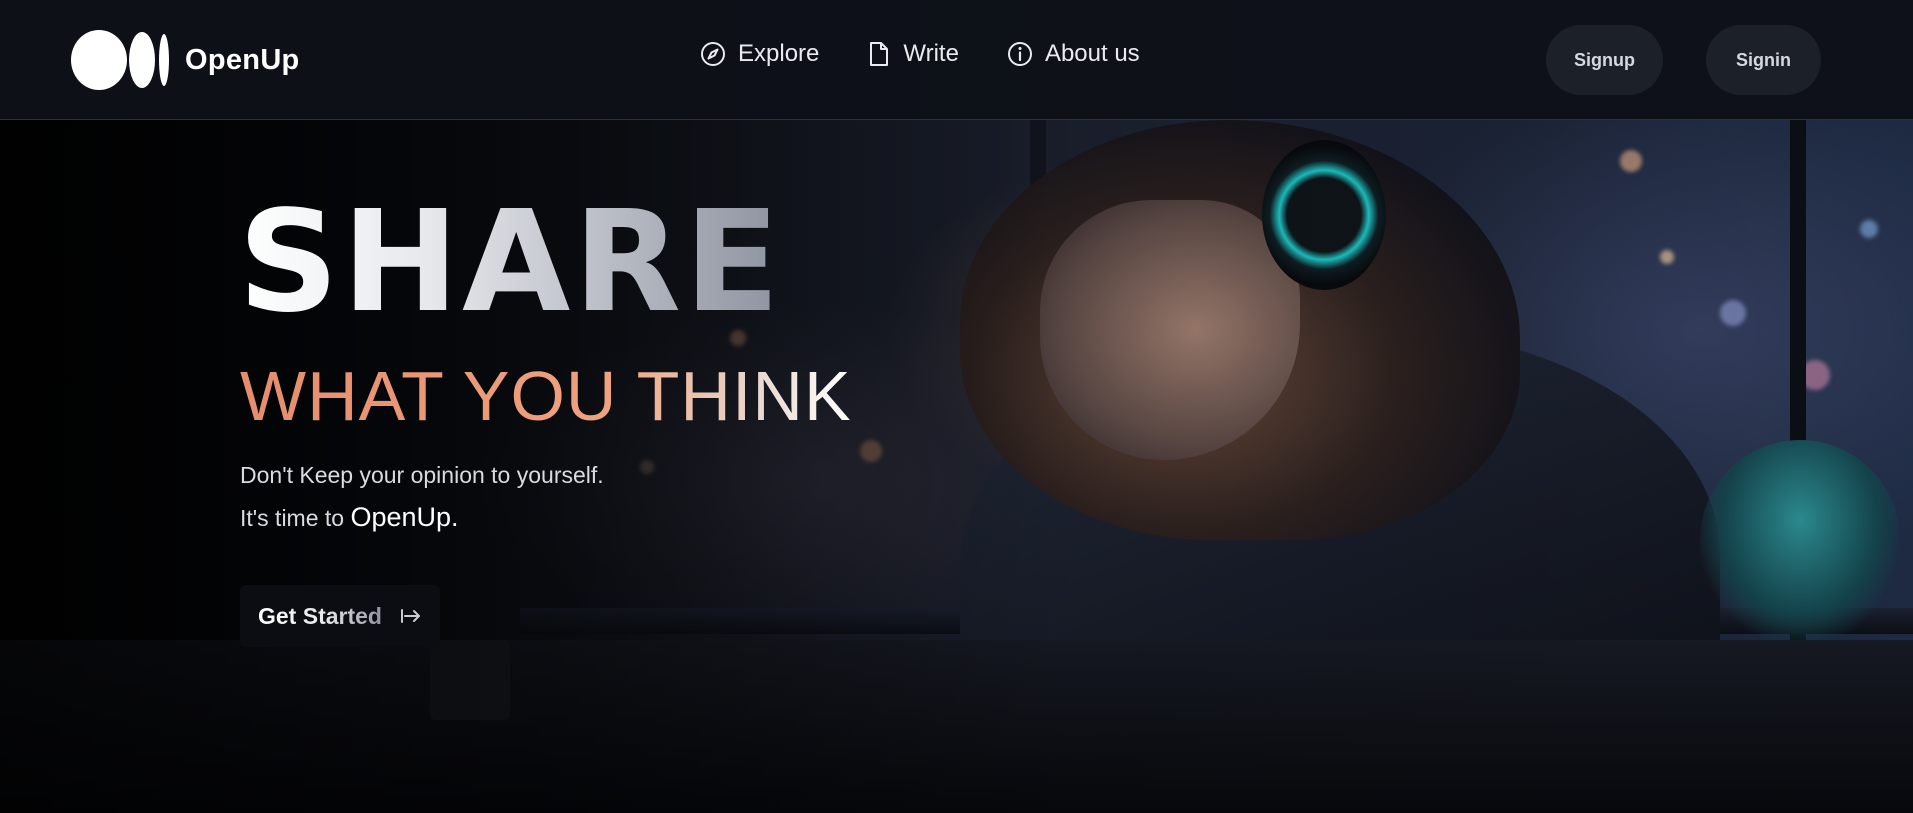 The height and width of the screenshot is (813, 1913). I want to click on document-icon, so click(879, 54).